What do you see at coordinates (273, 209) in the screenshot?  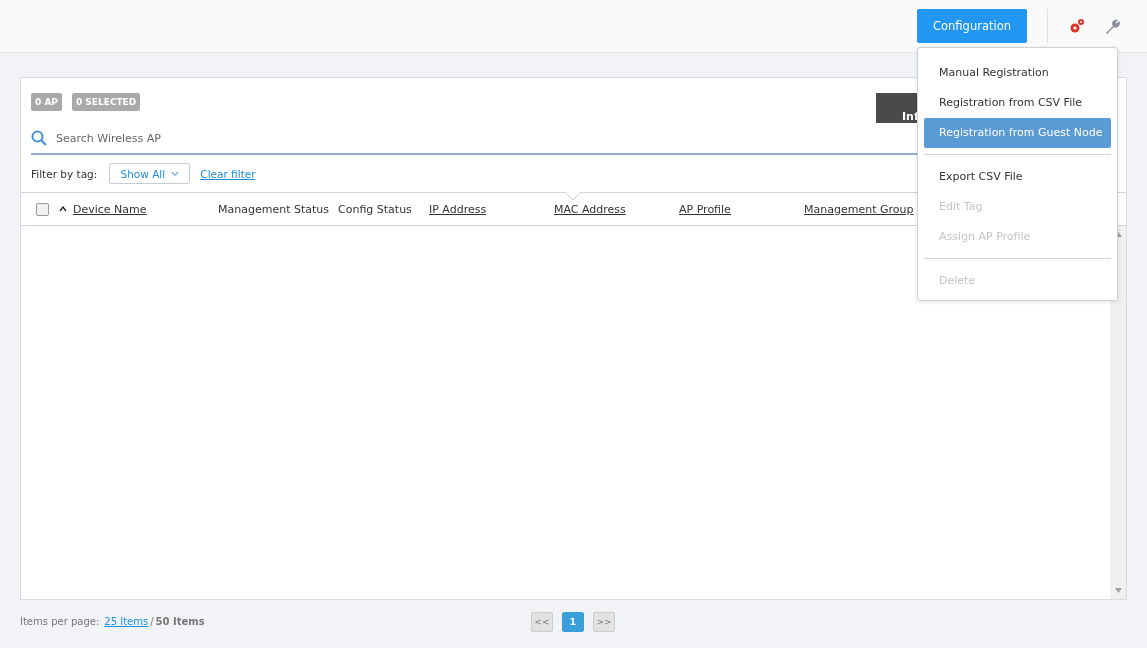 I see `column-header: Management Status` at bounding box center [273, 209].